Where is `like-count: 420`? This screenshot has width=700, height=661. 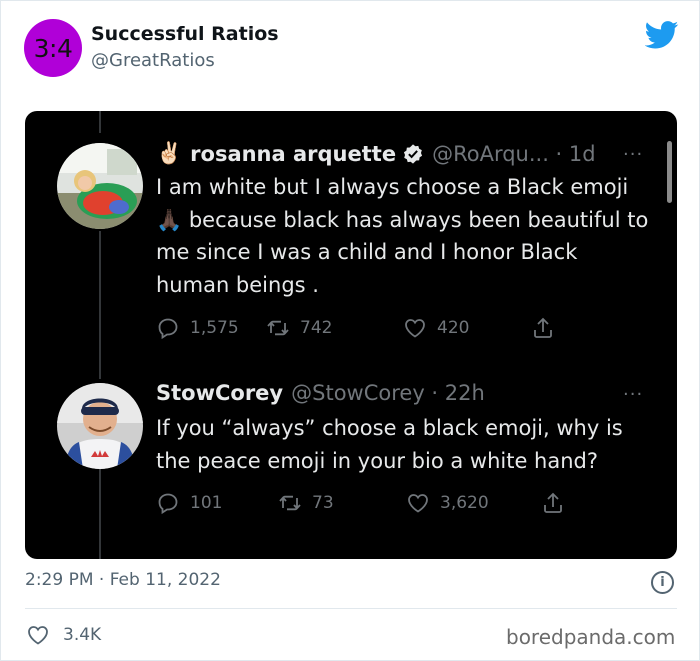 like-count: 420 is located at coordinates (453, 328).